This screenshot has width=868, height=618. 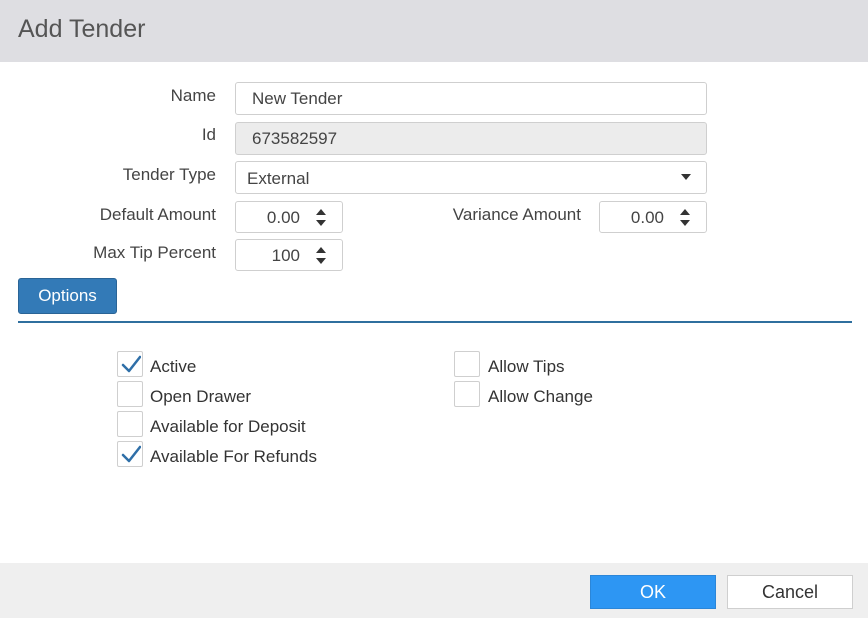 I want to click on available-for-refunds-checkbox, so click(x=130, y=454).